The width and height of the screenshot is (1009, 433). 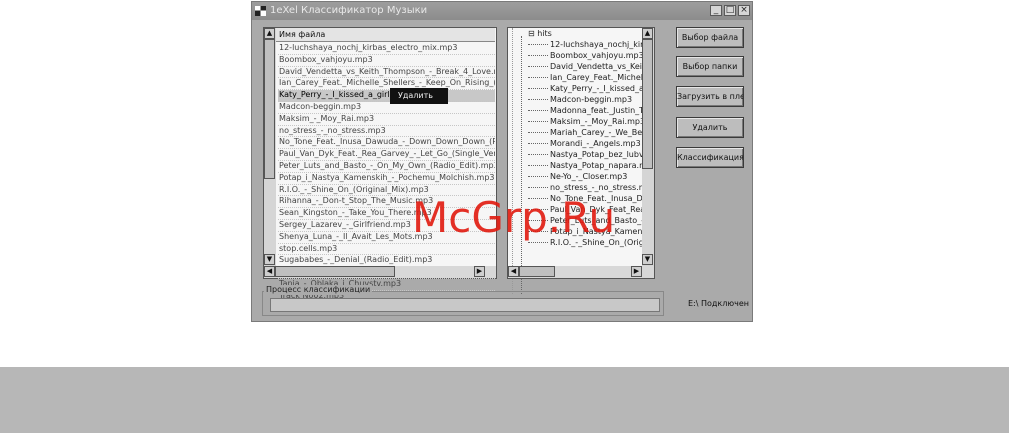 I want to click on app-icon, so click(x=260, y=11).